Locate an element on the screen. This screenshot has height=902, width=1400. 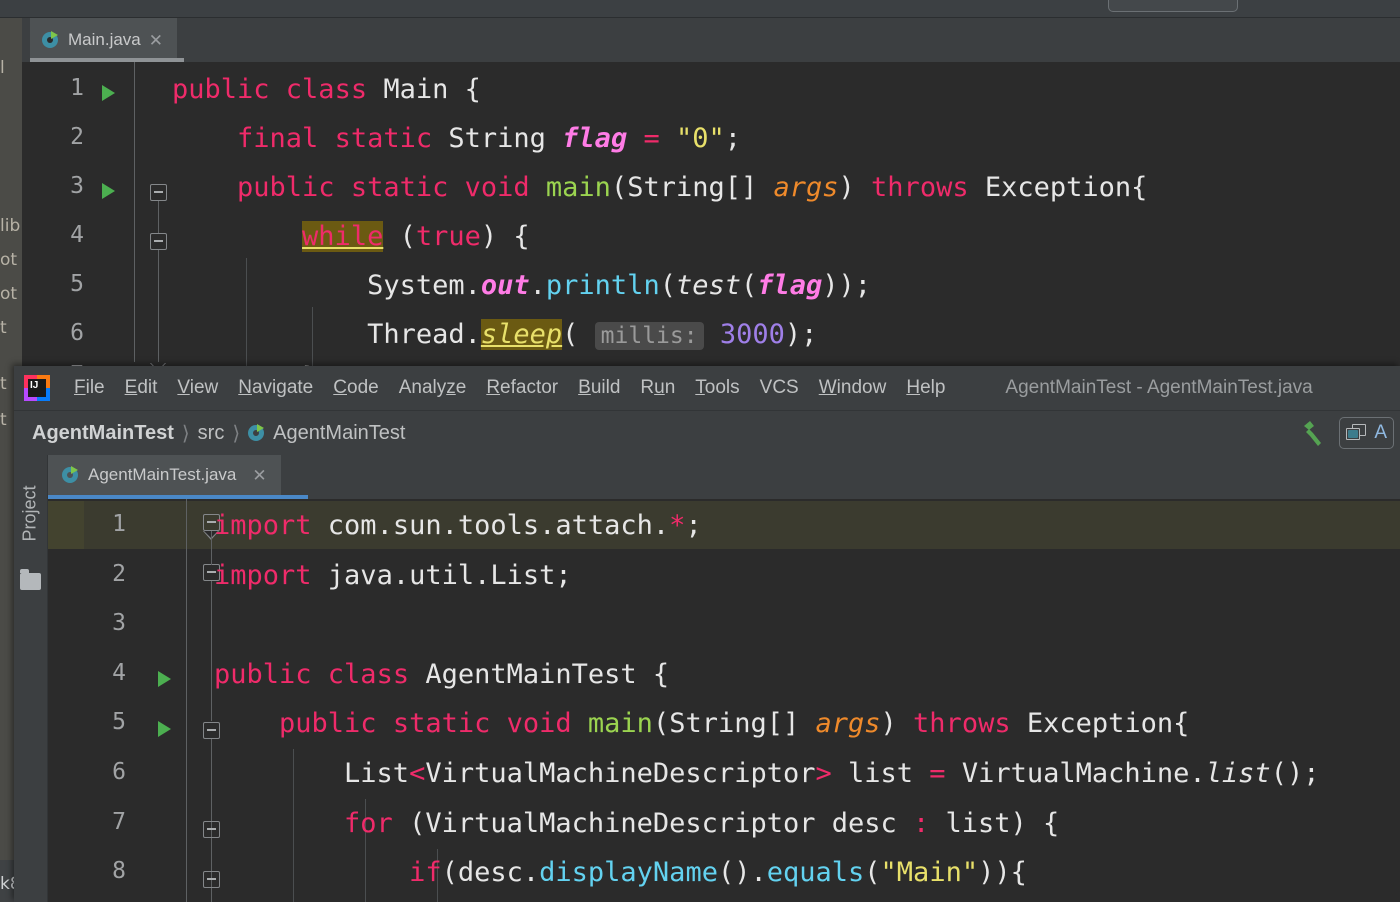
param-hint: millis: is located at coordinates (649, 336).